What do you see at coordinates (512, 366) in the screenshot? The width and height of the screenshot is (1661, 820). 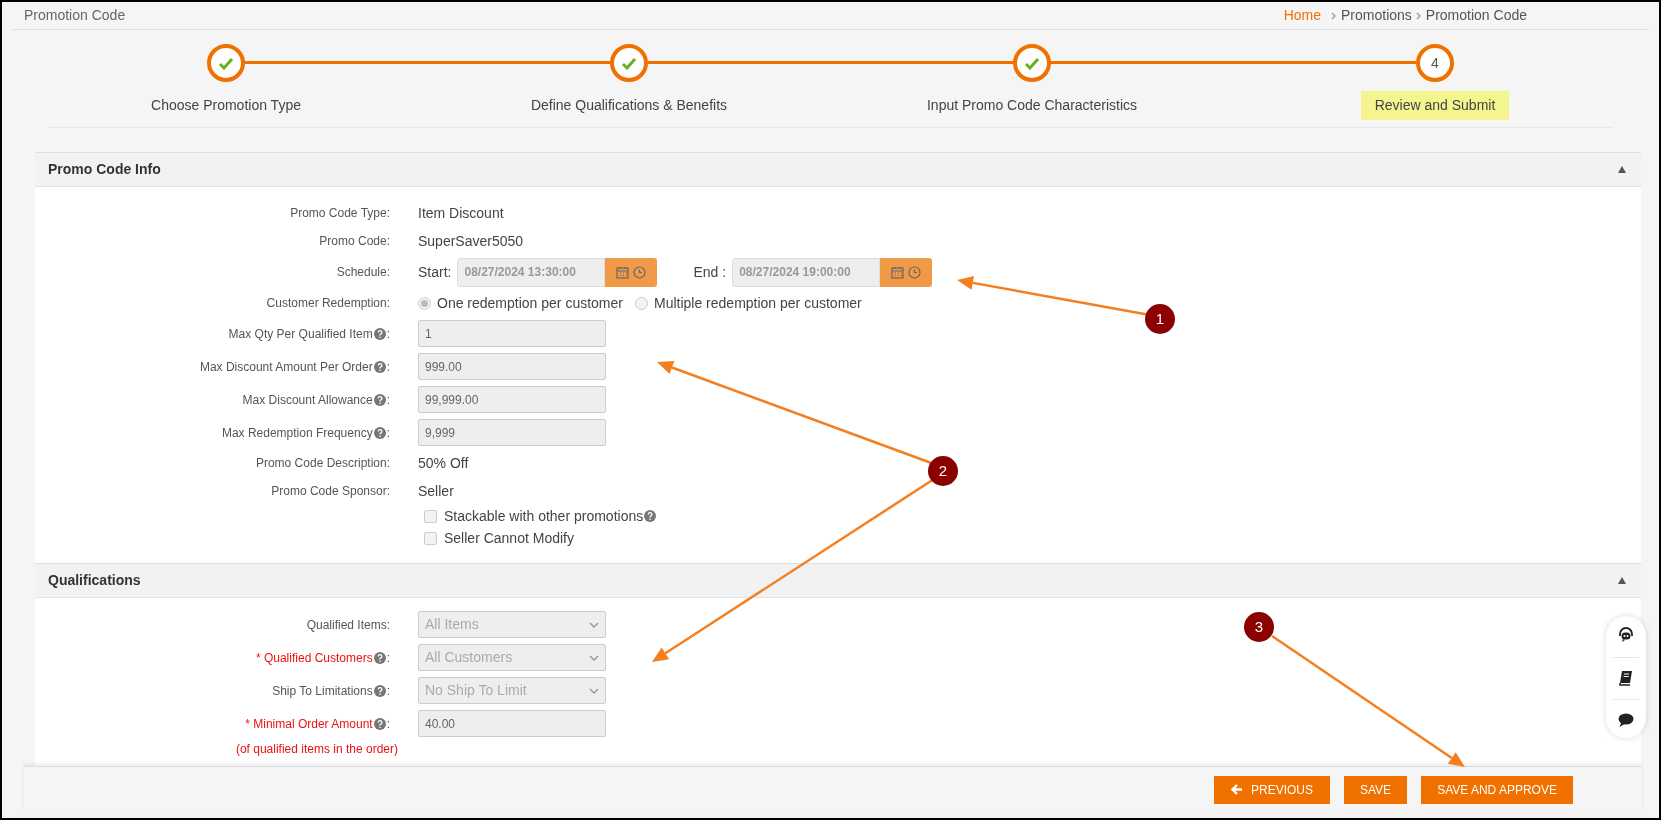 I see `input-field: 999.00` at bounding box center [512, 366].